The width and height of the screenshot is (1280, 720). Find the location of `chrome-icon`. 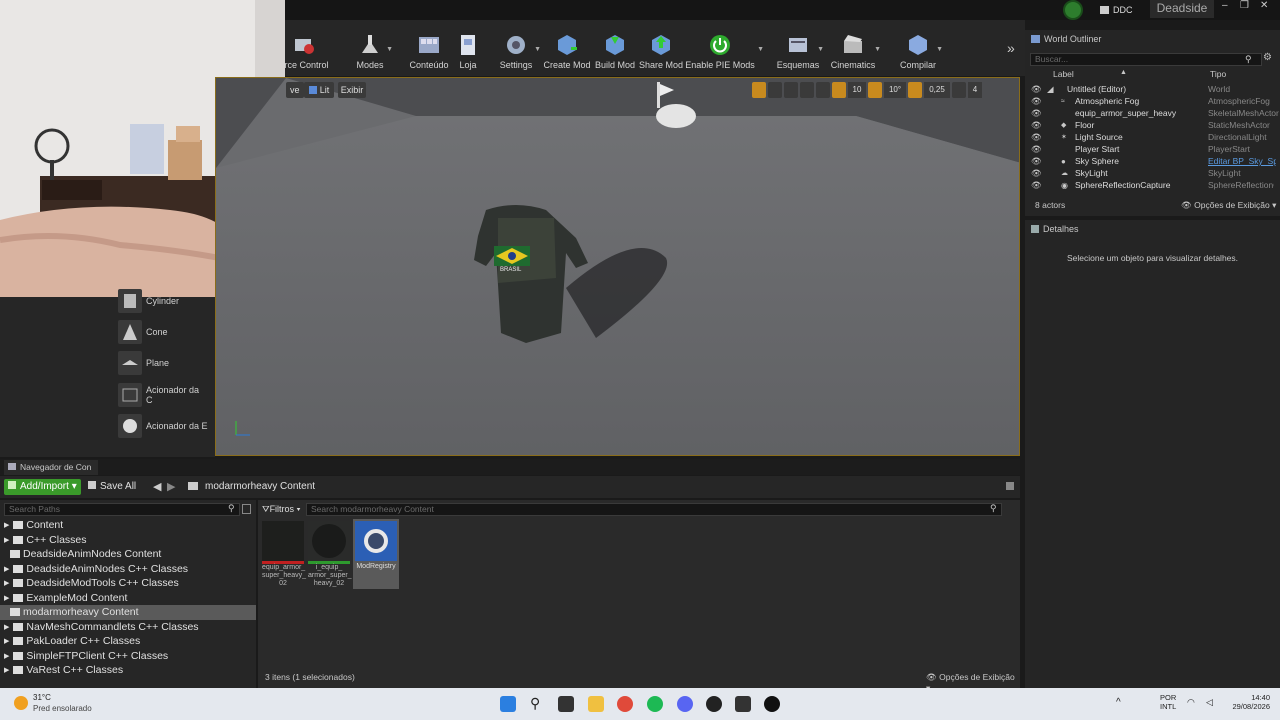

chrome-icon is located at coordinates (625, 704).